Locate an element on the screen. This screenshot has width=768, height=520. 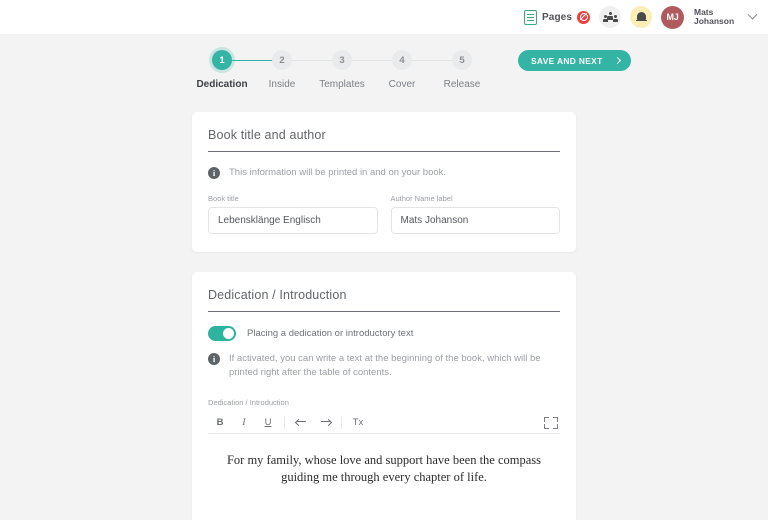
undo-arrow-icon is located at coordinates (301, 422).